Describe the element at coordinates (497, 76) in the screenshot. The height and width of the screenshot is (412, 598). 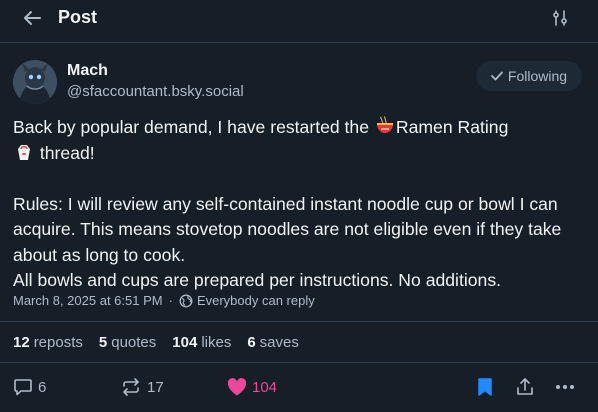
I see `check-icon` at that location.